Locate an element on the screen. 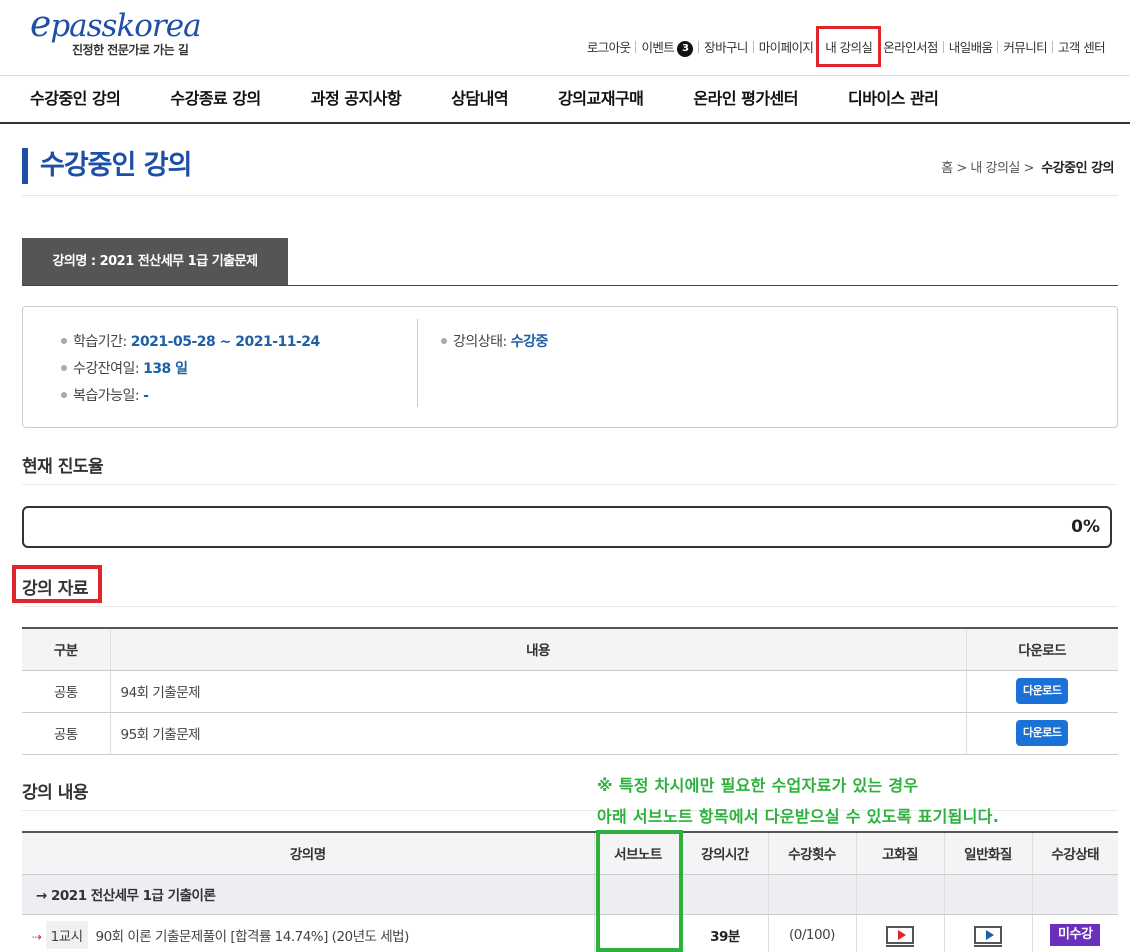  epasskorea-logo: epasskorea 진정한 전문가로 가는 길 is located at coordinates (125, 33).